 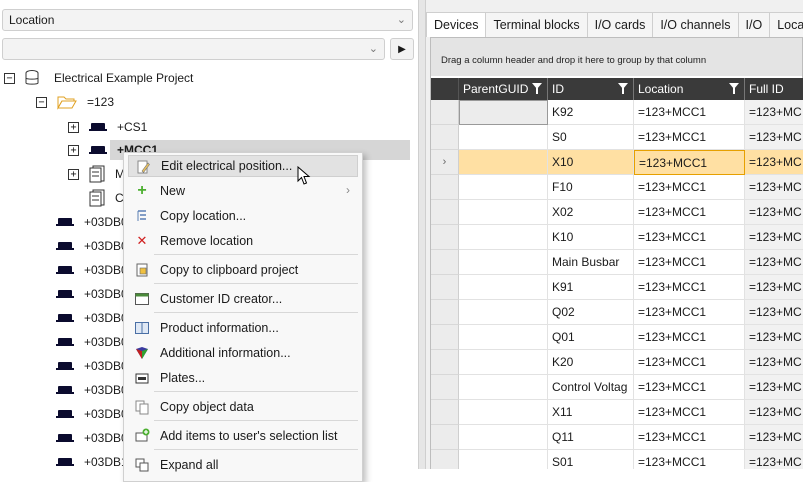 What do you see at coordinates (75, 102) in the screenshot?
I see `tree-node-123: − =123` at bounding box center [75, 102].